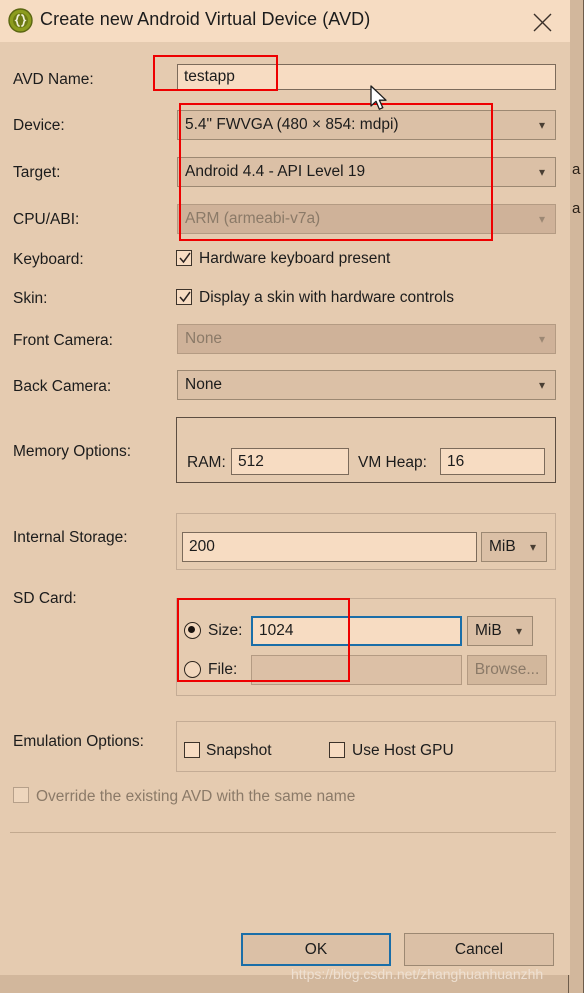 This screenshot has height=993, width=584. What do you see at coordinates (184, 297) in the screenshot?
I see `display-skin-checkbox` at bounding box center [184, 297].